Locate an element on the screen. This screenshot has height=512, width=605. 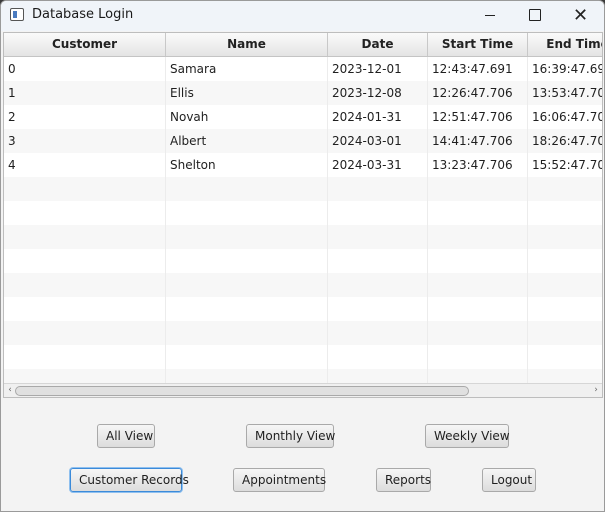
window-title: Database Login is located at coordinates (83, 14).